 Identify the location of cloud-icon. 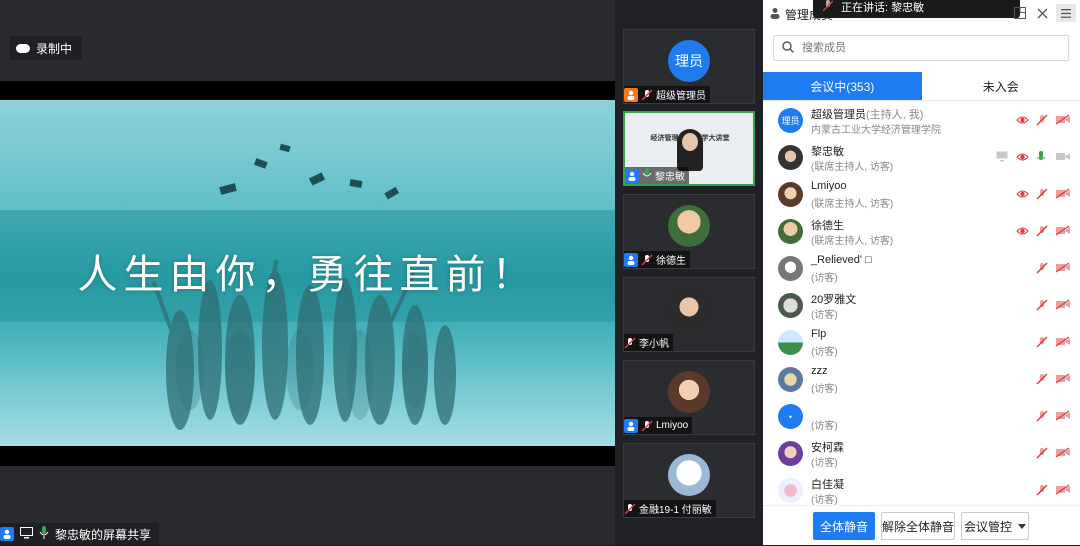
(23, 48).